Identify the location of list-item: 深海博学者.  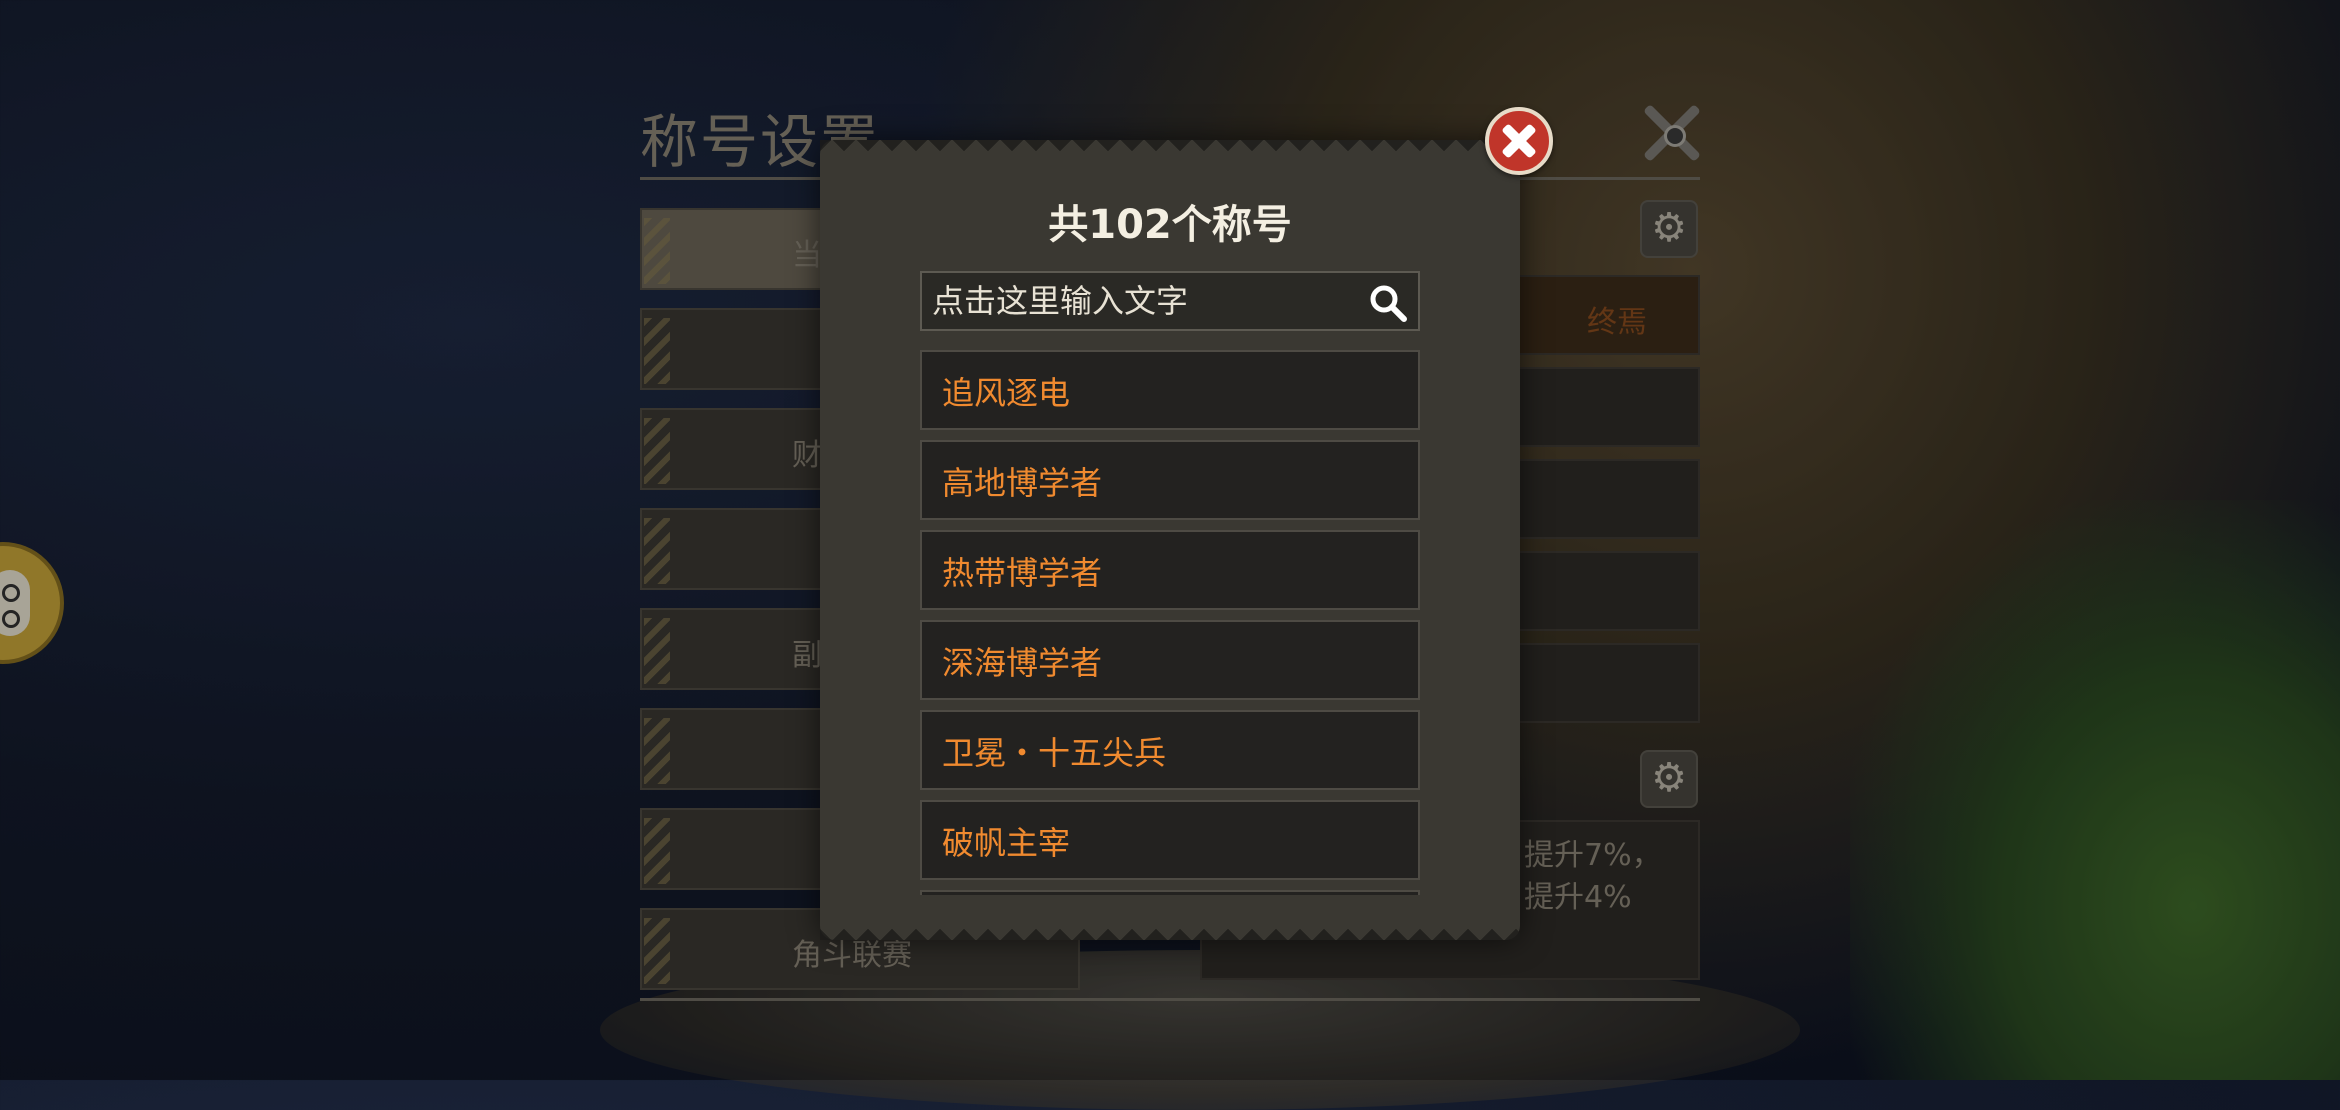
(1170, 660).